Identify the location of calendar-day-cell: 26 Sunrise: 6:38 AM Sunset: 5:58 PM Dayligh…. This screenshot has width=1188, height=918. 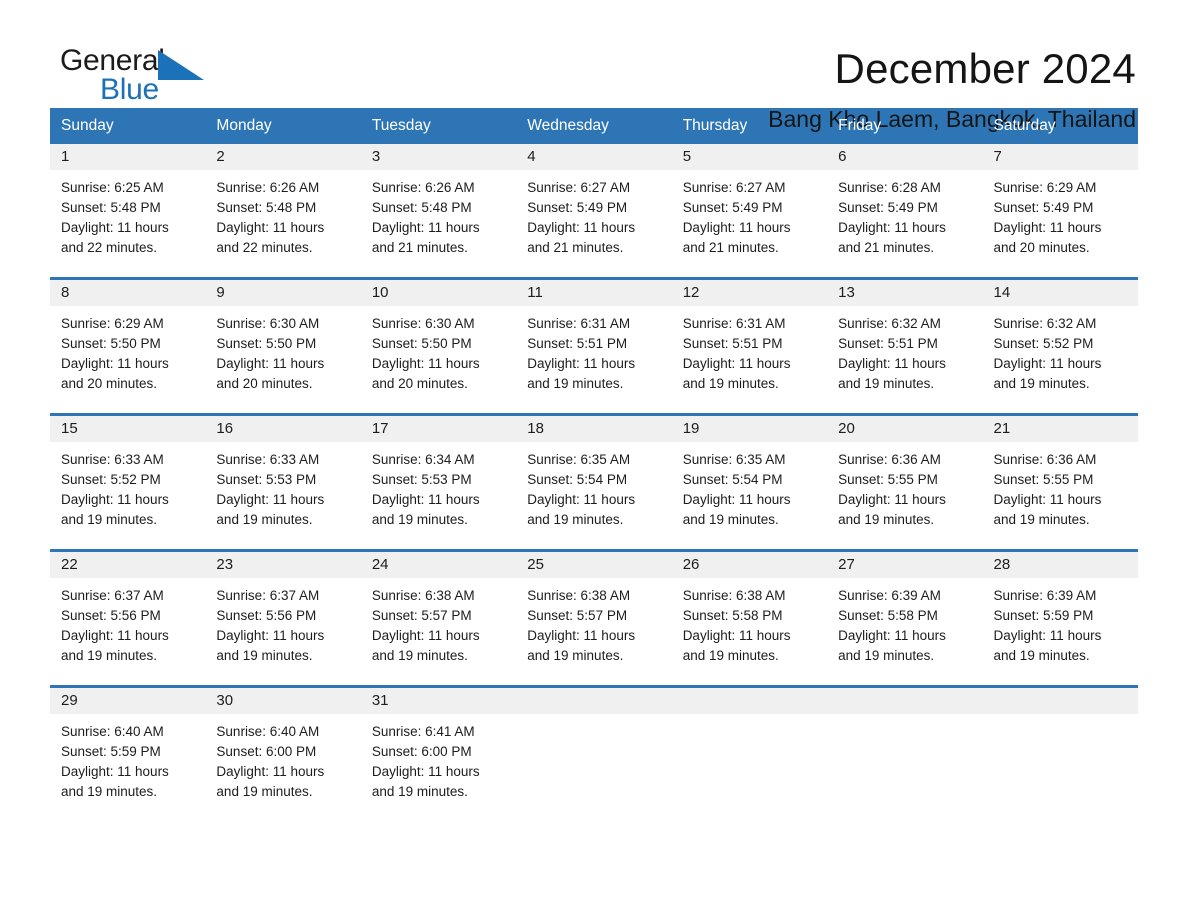
(749, 612).